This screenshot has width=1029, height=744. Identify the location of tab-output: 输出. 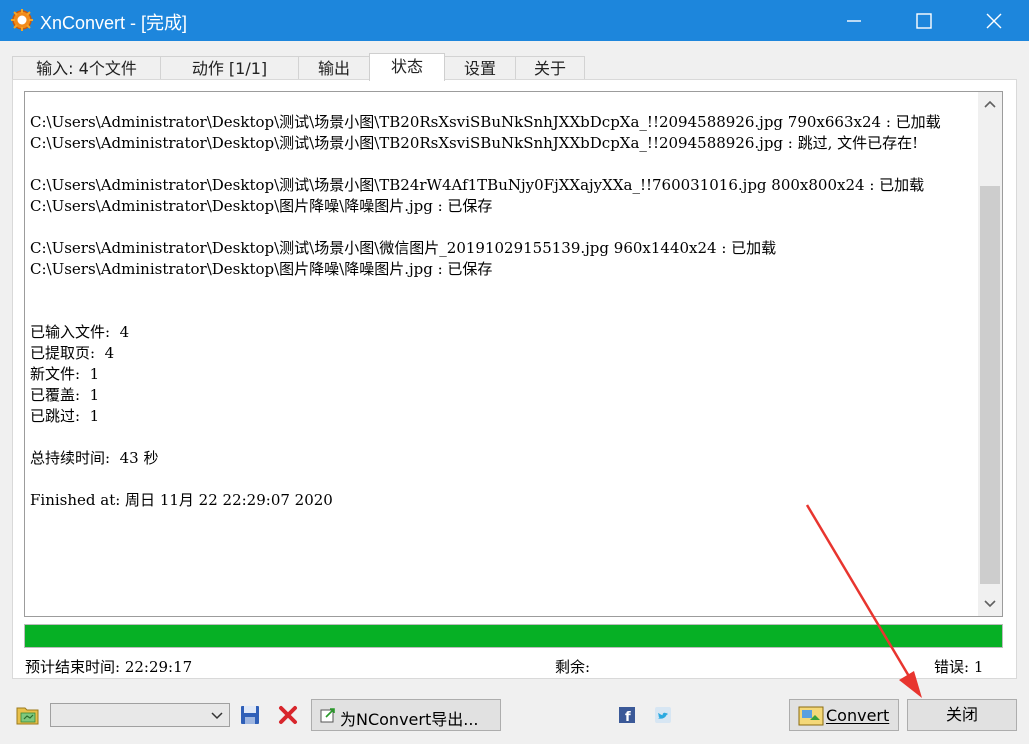
(334, 68).